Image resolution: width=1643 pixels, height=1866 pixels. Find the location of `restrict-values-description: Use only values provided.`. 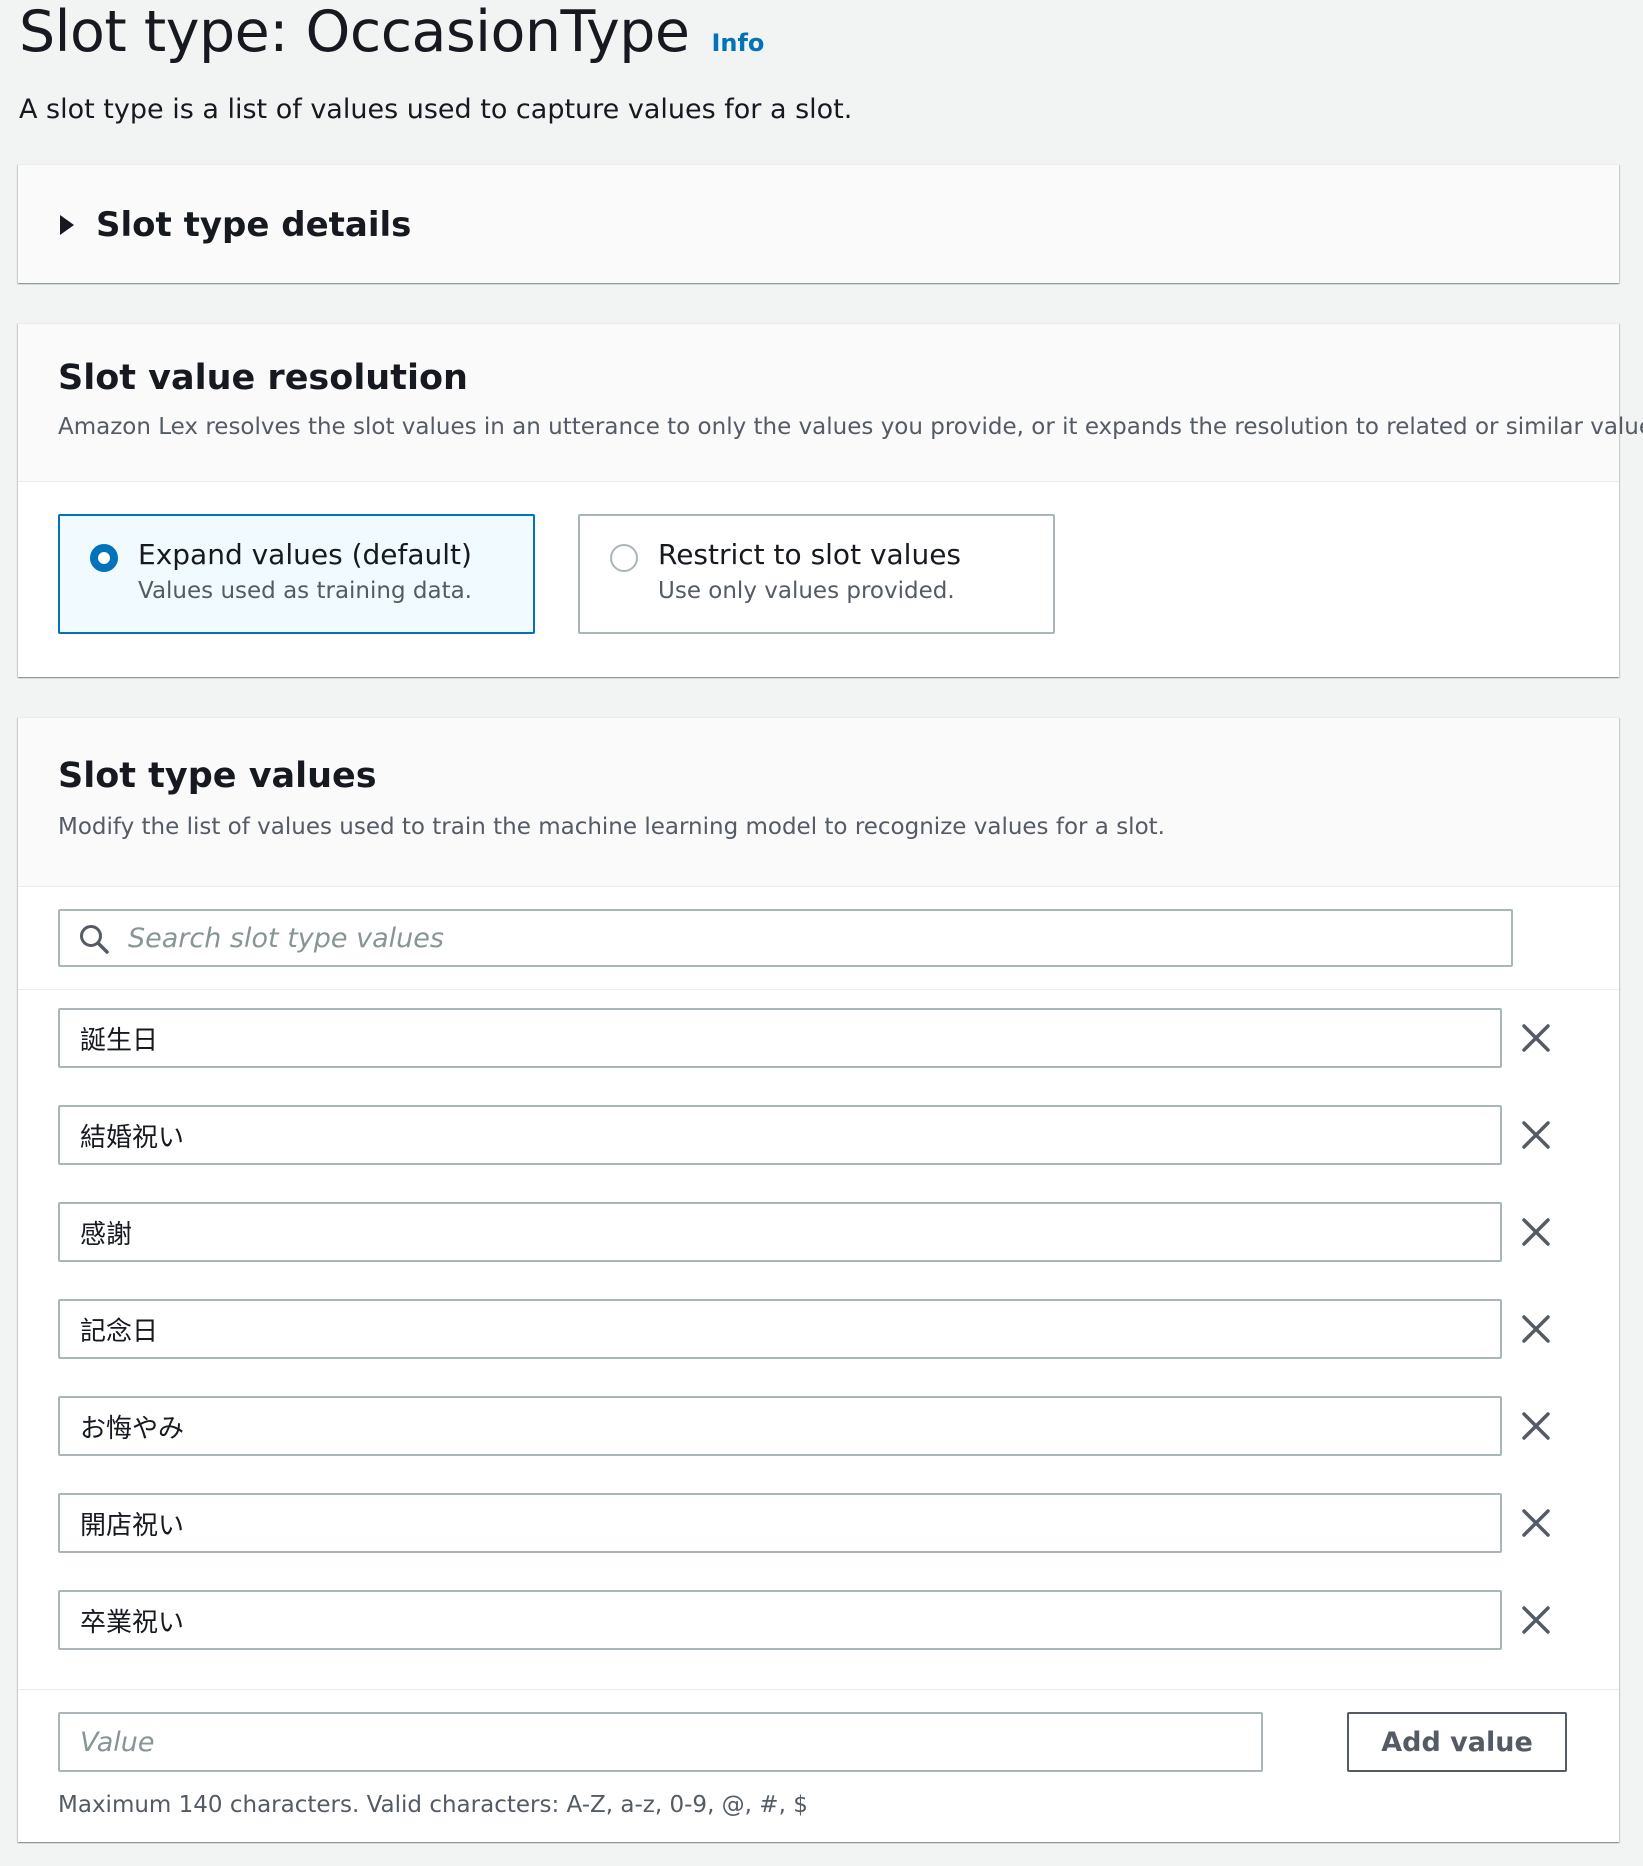

restrict-values-description: Use only values provided. is located at coordinates (806, 591).